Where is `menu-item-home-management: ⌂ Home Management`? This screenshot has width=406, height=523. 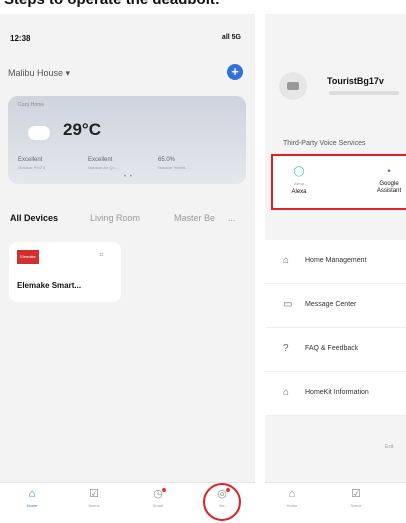 menu-item-home-management: ⌂ Home Management is located at coordinates (335, 262).